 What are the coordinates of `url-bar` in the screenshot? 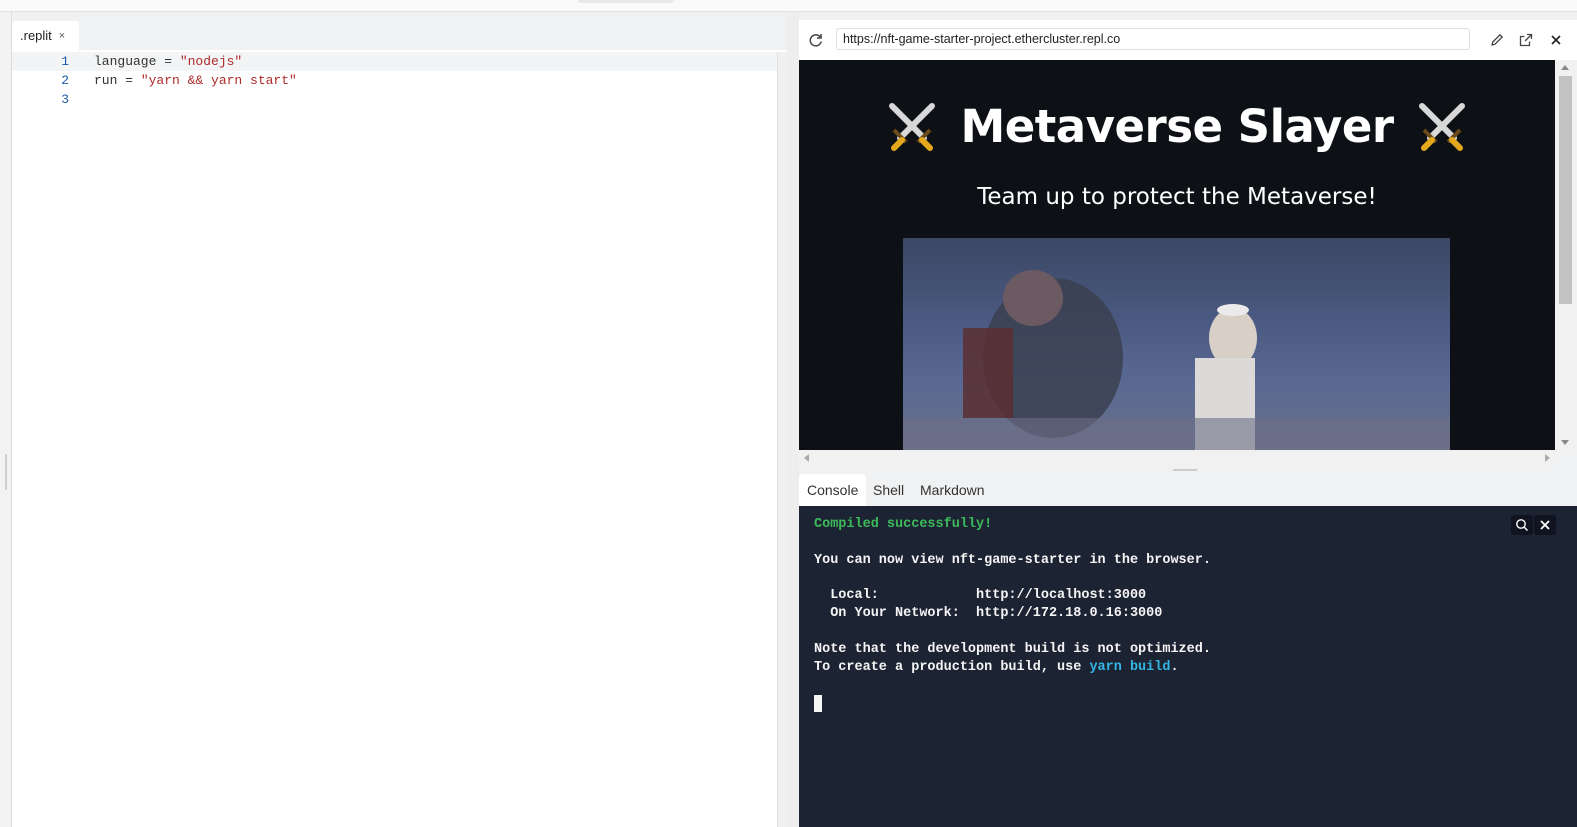 It's located at (1188, 40).